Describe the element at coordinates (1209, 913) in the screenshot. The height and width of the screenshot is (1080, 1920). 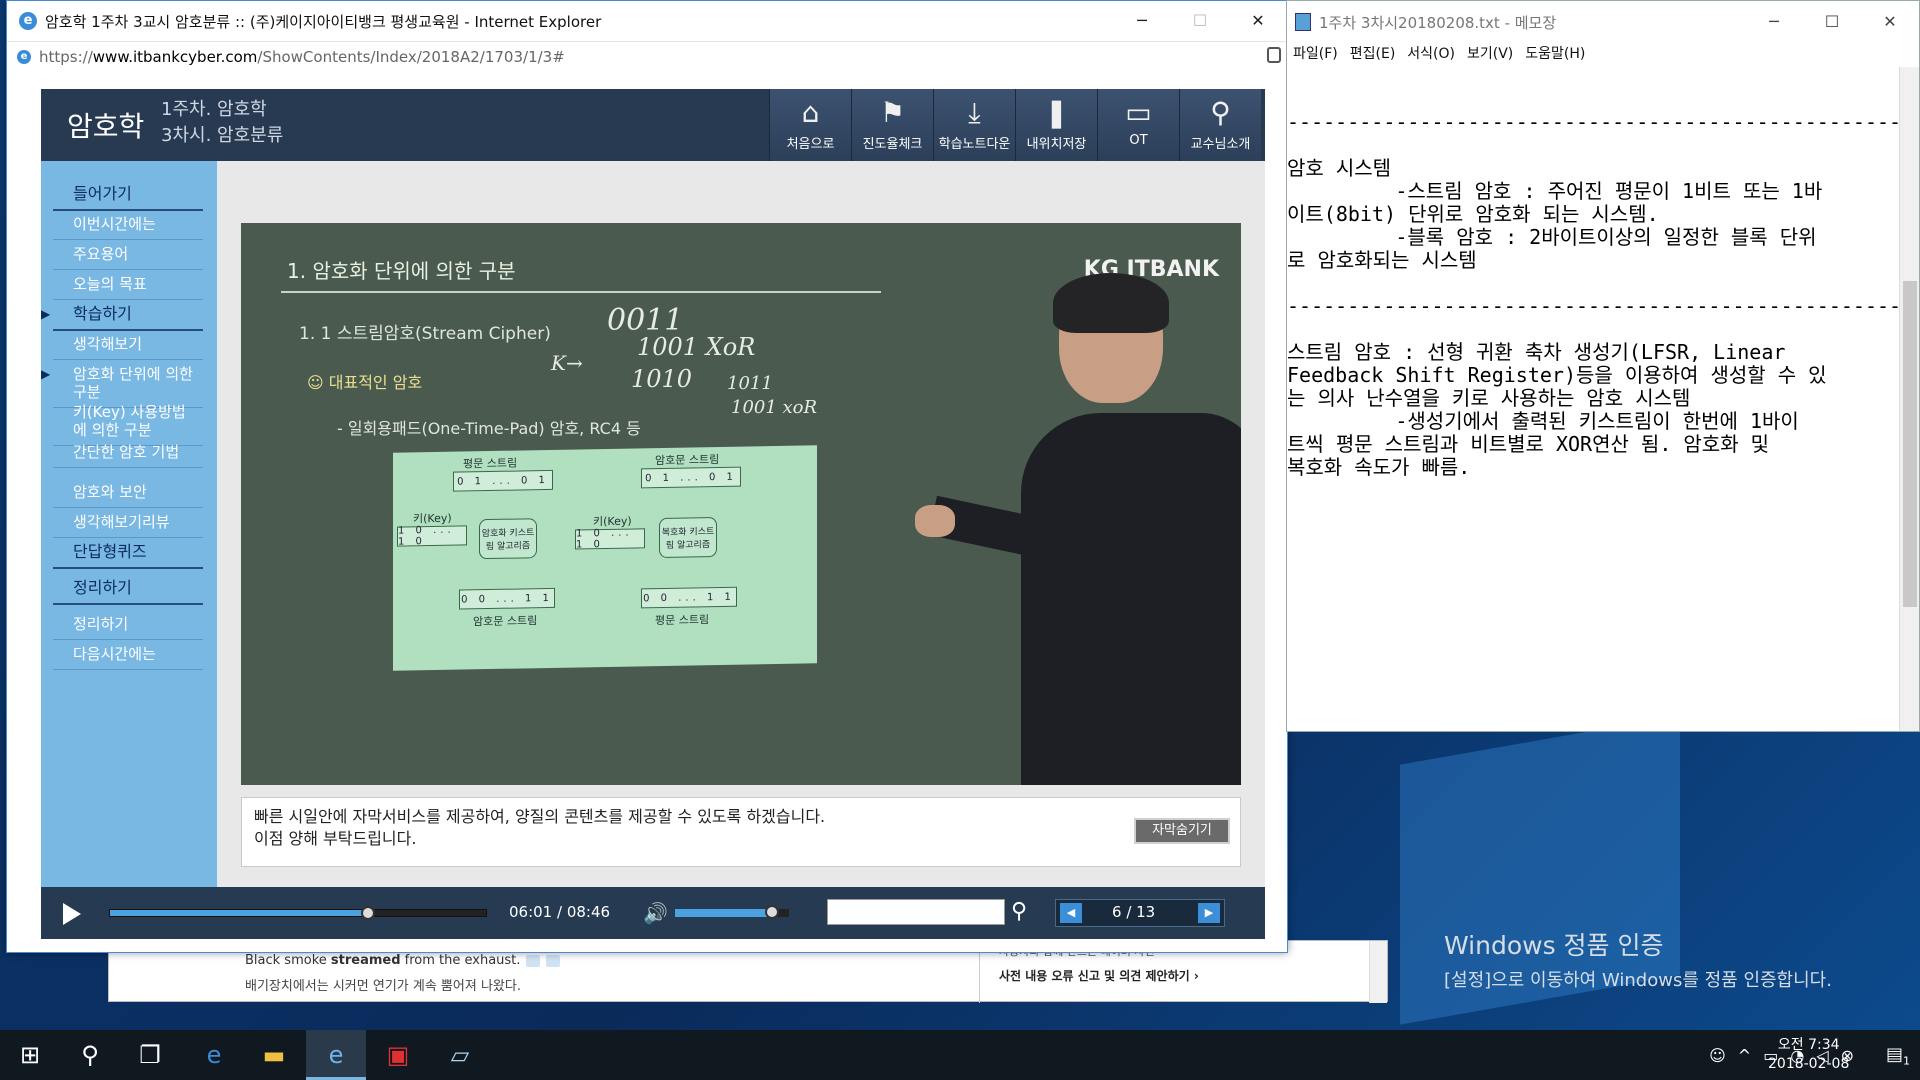
I see `next-page-button: ▶` at that location.